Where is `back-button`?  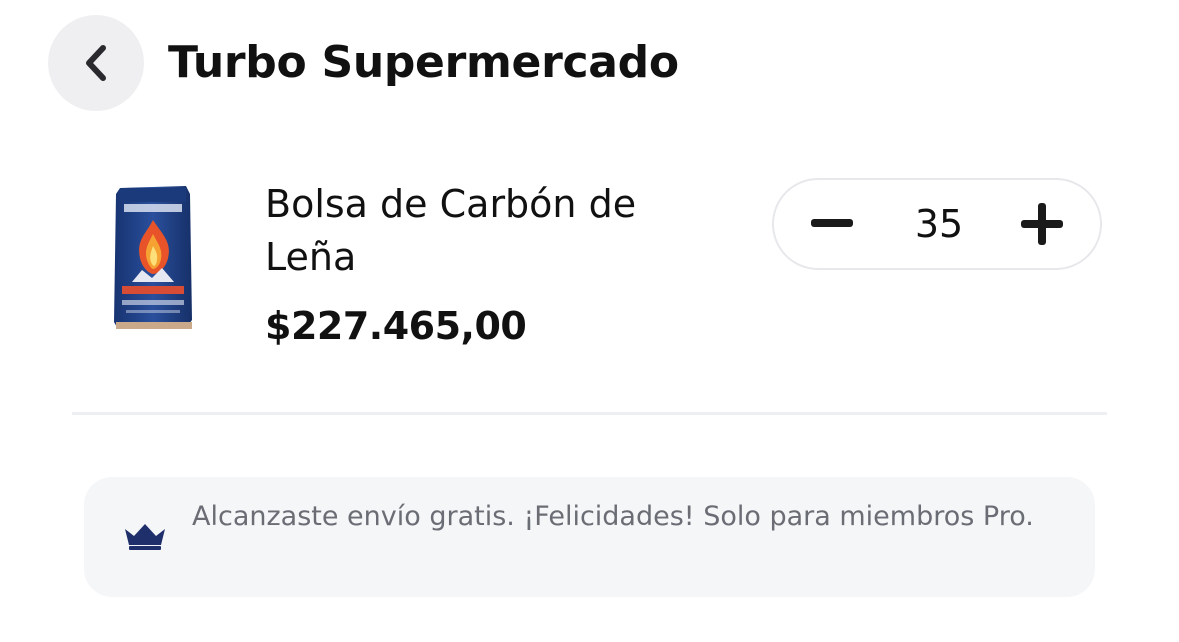 back-button is located at coordinates (96, 63).